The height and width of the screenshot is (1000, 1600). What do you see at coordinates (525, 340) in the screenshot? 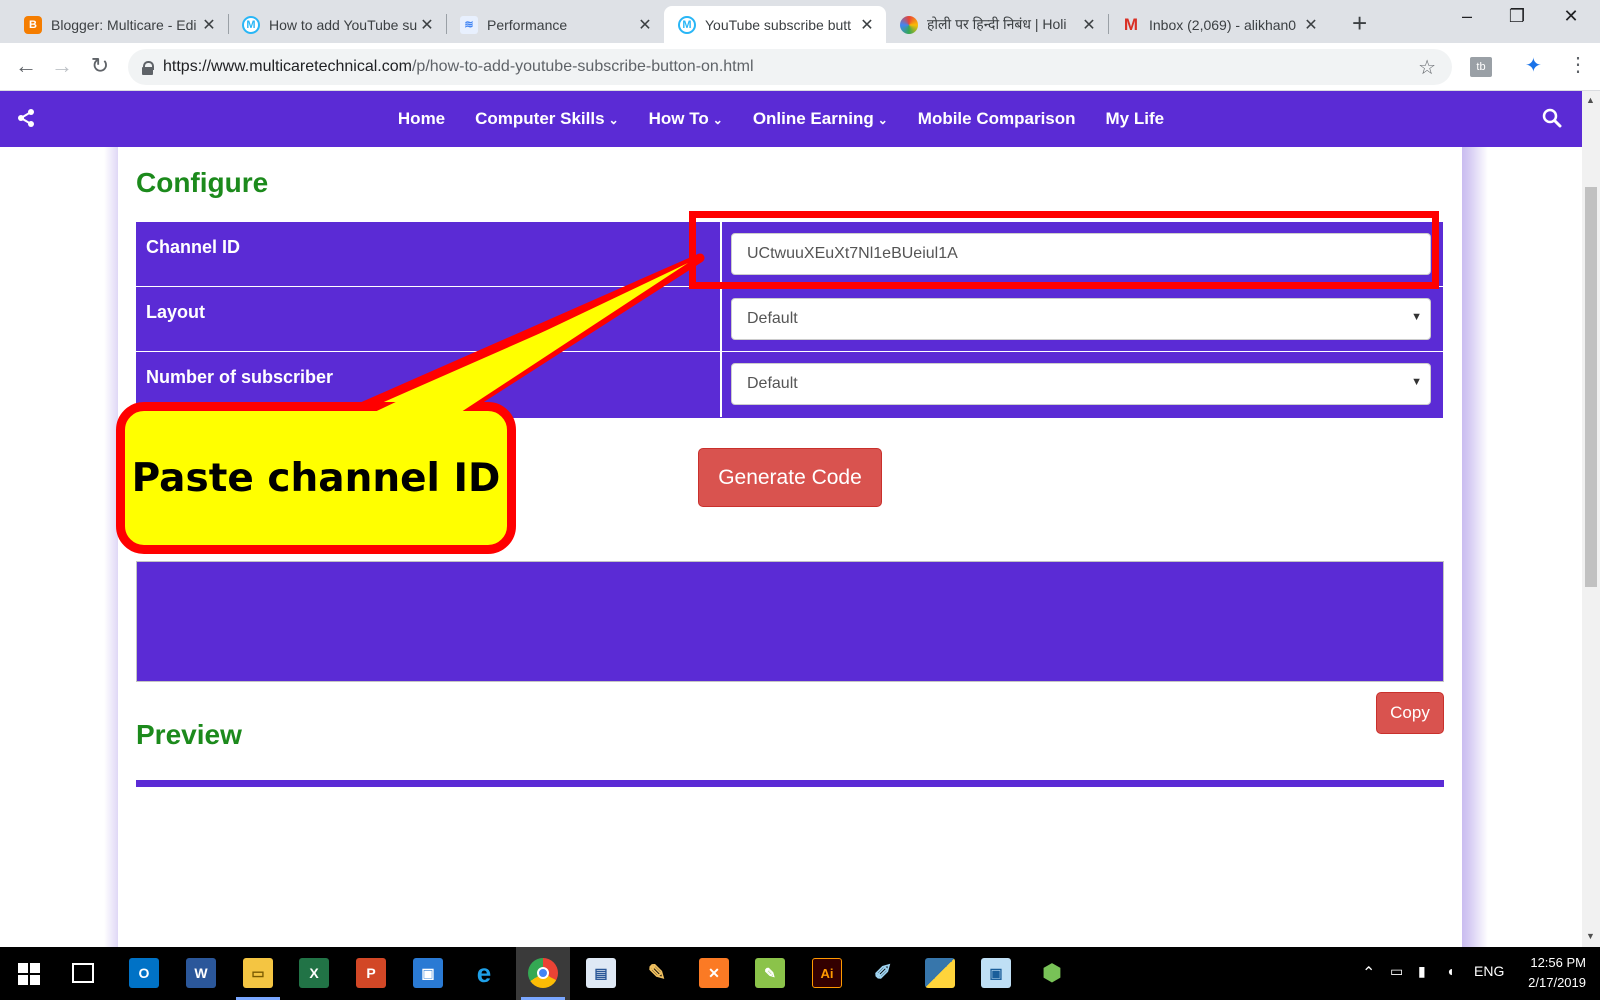
I see `callout-pointer-join` at bounding box center [525, 340].